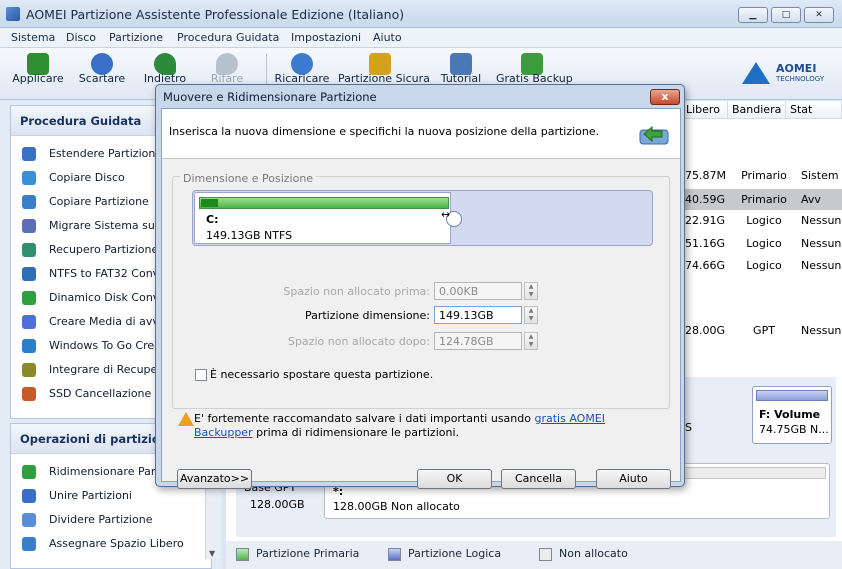  I want to click on logo-triangle-icon, so click(756, 73).